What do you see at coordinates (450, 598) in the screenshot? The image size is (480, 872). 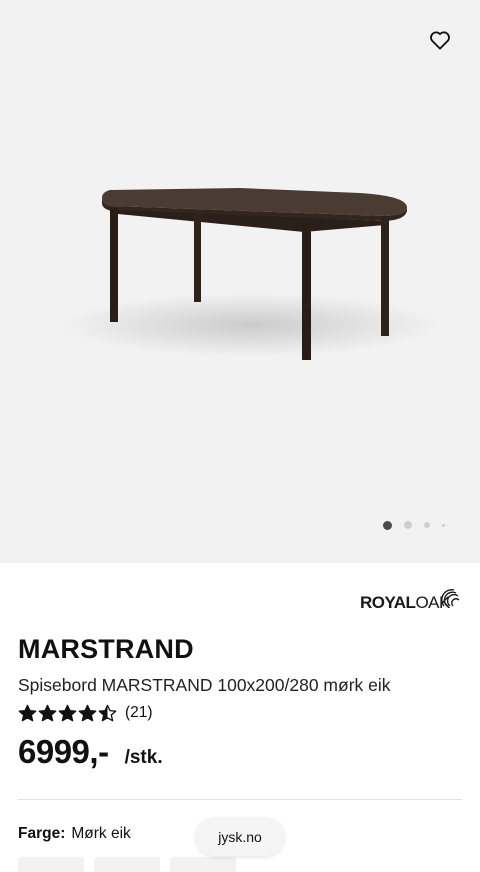 I see `brand-logo-arc-icon` at bounding box center [450, 598].